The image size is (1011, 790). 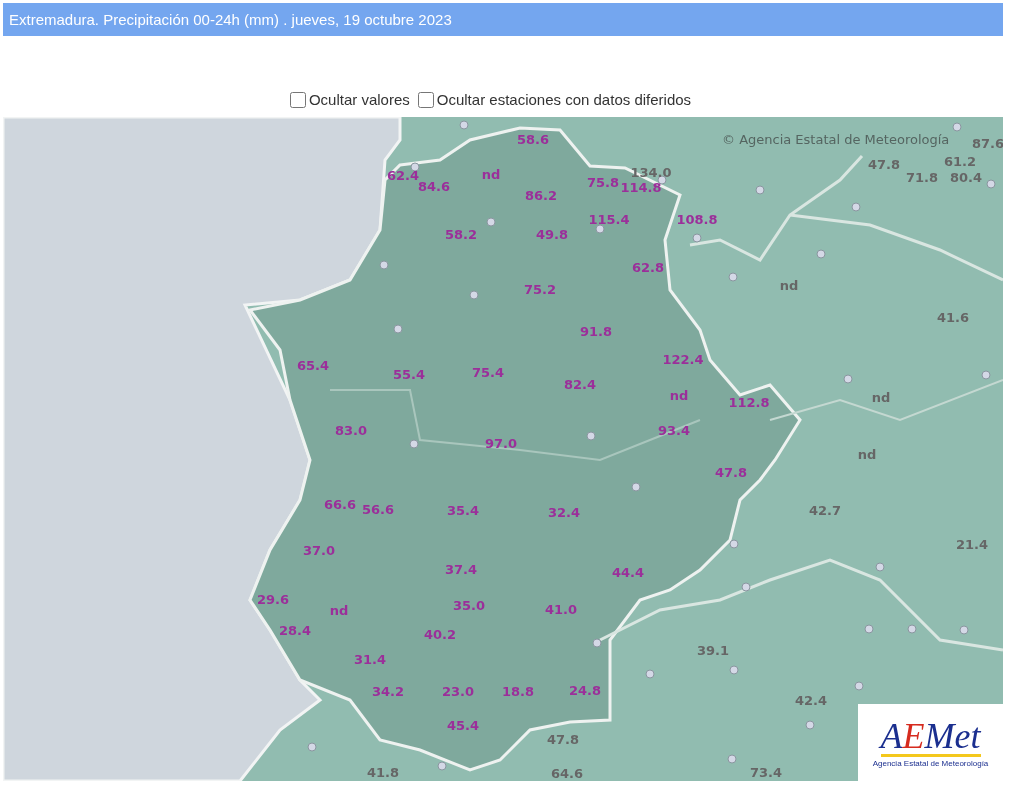 What do you see at coordinates (469, 605) in the screenshot?
I see `station-value: 35.0` at bounding box center [469, 605].